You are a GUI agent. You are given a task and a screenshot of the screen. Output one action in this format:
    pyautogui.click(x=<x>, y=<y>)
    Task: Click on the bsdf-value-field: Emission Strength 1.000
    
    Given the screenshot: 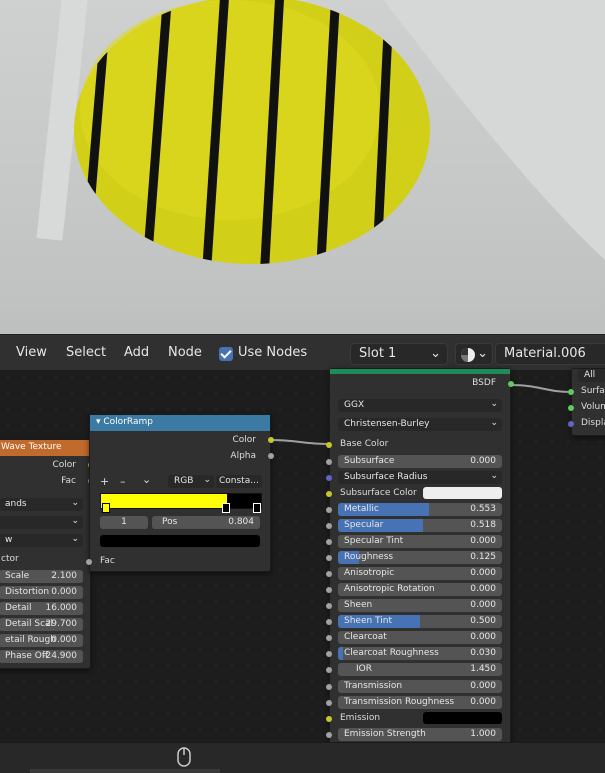 What is the action you would take?
    pyautogui.click(x=420, y=734)
    